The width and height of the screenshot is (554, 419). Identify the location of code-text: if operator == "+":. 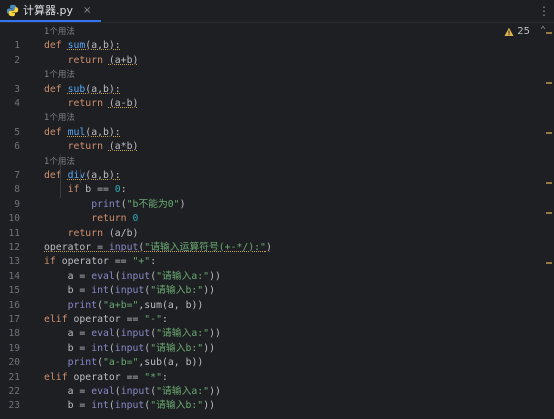
(100, 262).